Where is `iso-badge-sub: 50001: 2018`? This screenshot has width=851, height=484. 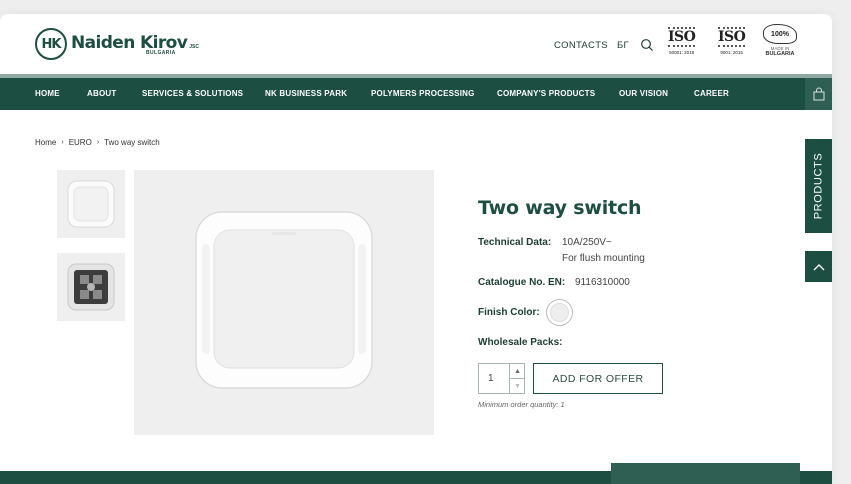
iso-badge-sub: 50001: 2018 is located at coordinates (682, 52).